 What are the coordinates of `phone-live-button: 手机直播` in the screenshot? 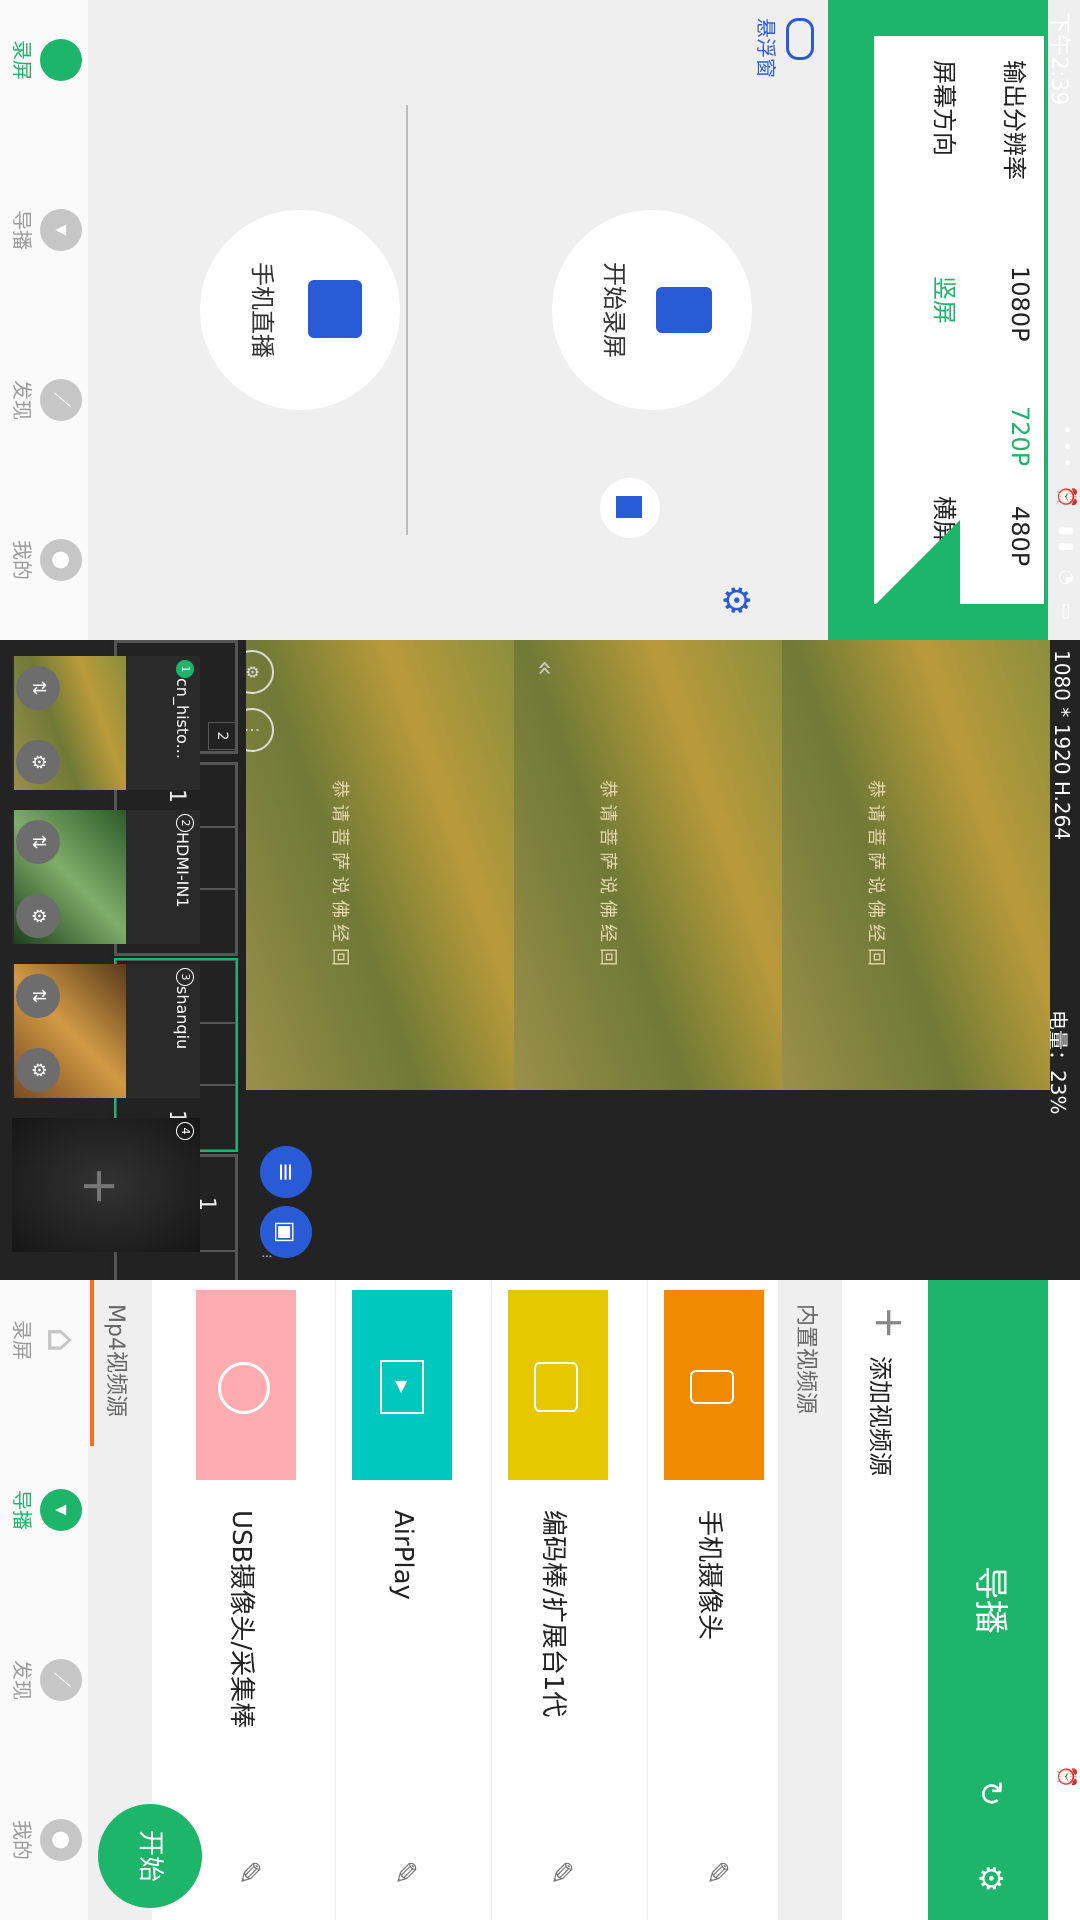 It's located at (300, 310).